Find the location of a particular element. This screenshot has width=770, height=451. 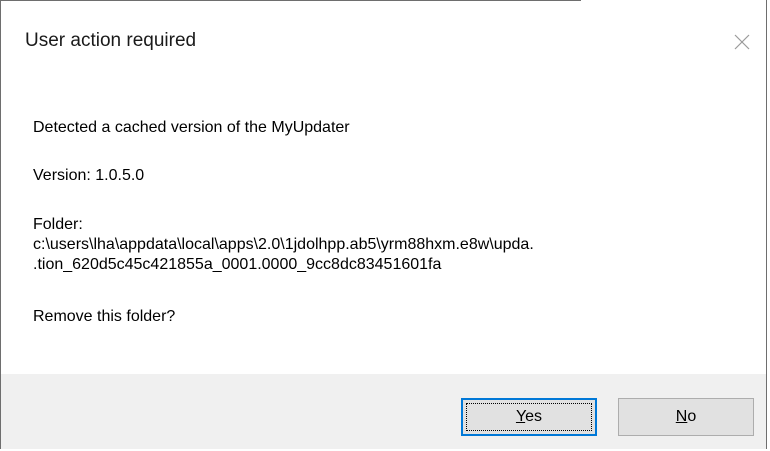

no-button: No is located at coordinates (686, 417).